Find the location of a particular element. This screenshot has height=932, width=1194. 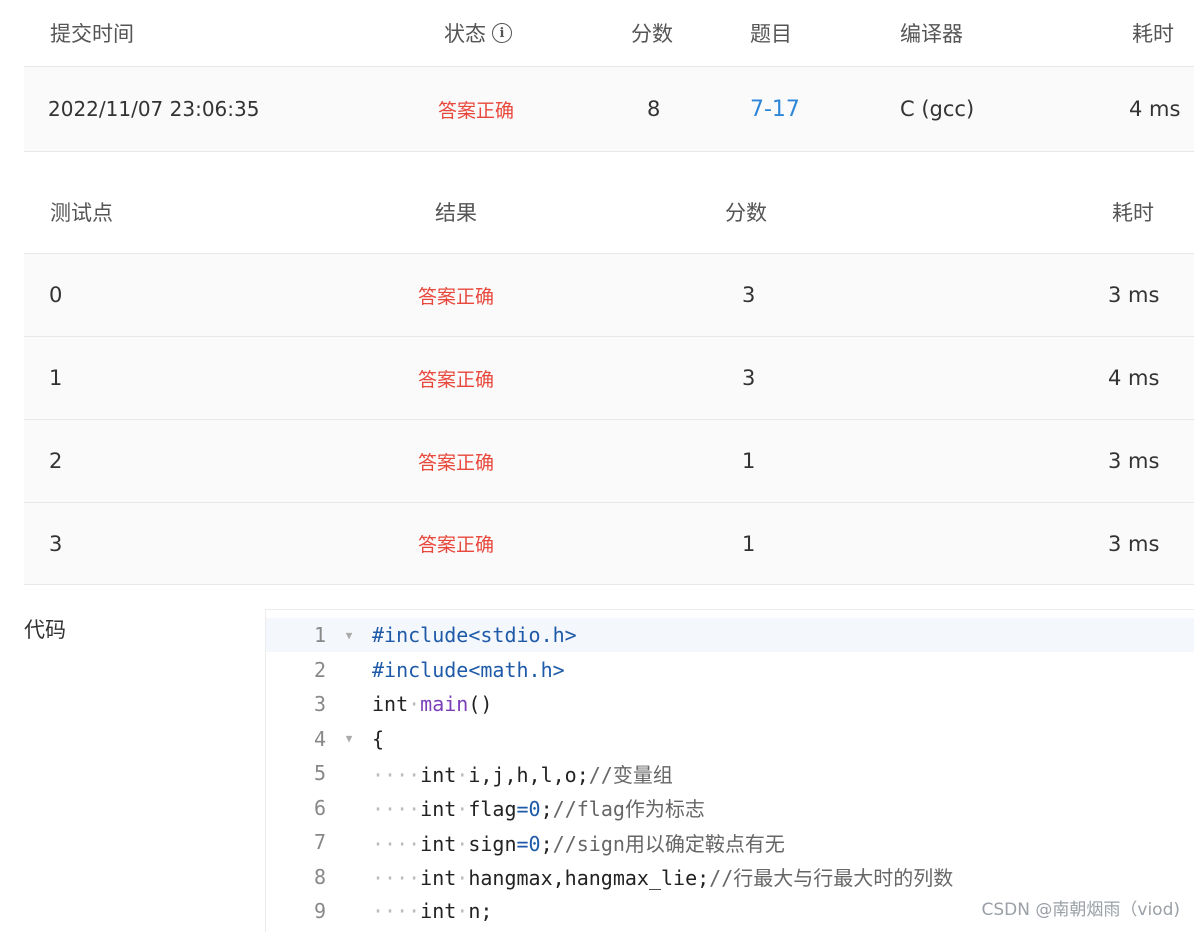

submission-elapsed: 4 ms is located at coordinates (1155, 109).